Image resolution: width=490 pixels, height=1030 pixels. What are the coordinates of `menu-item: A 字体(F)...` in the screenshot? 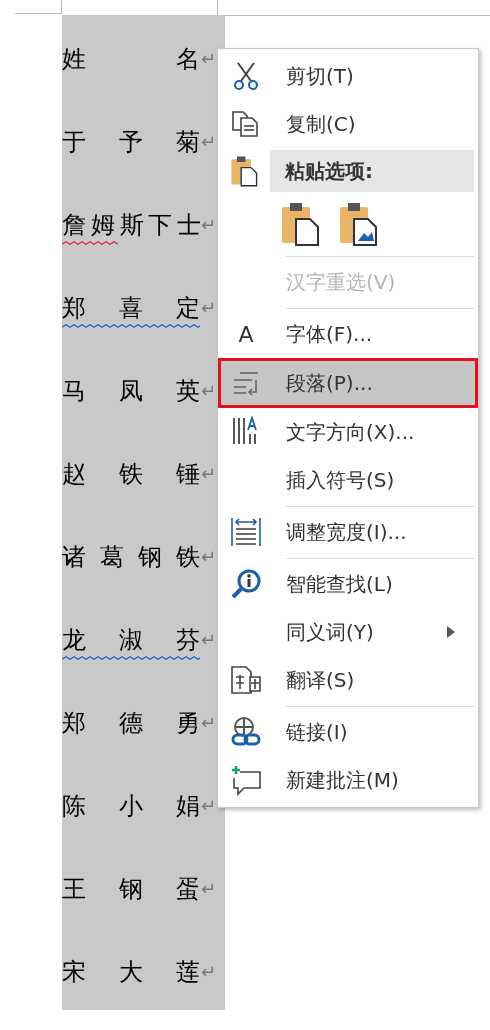 It's located at (348, 334).